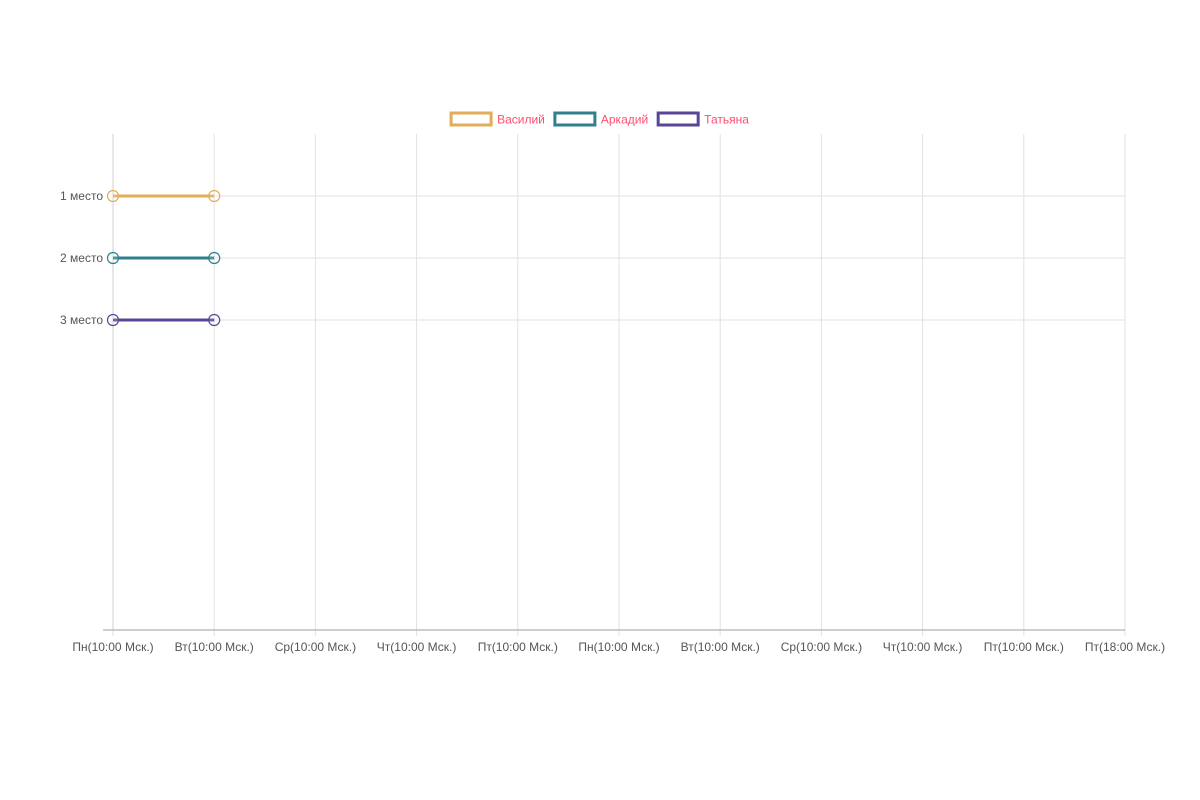 This screenshot has width=1200, height=800. Describe the element at coordinates (726, 120) in the screenshot. I see `legend-label: Татьяна` at that location.